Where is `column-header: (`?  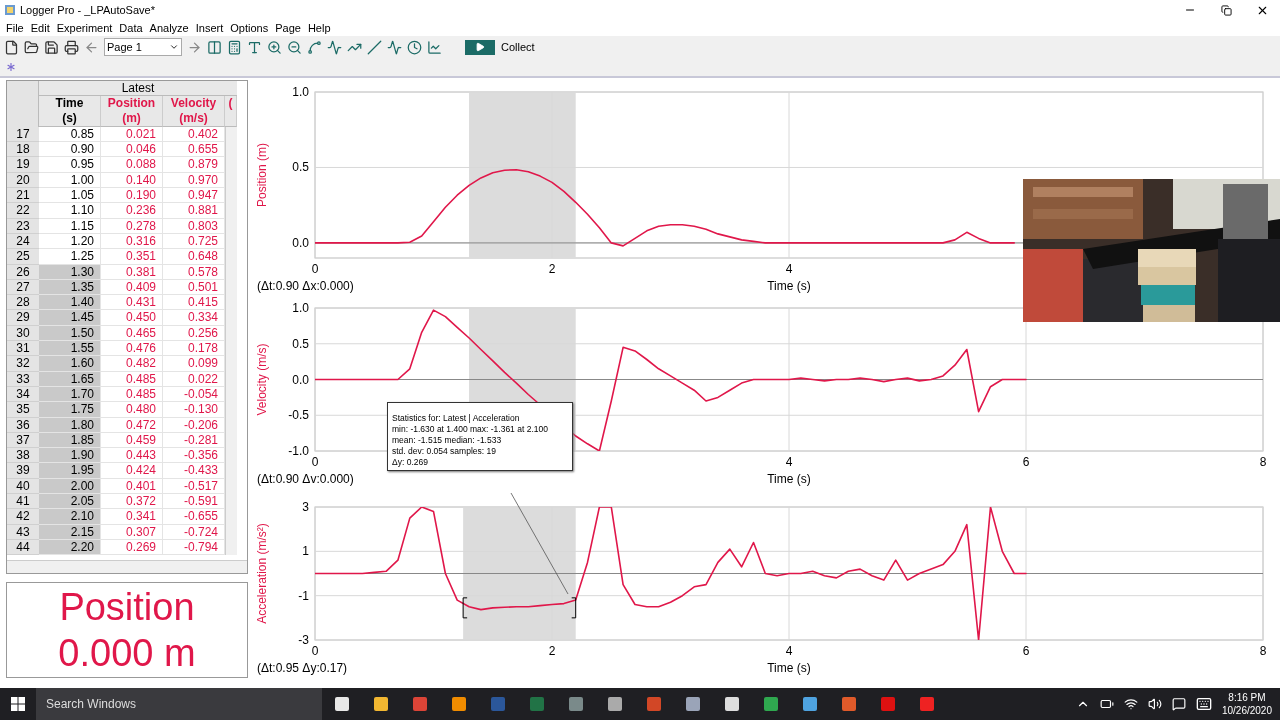
column-header: ( is located at coordinates (231, 111).